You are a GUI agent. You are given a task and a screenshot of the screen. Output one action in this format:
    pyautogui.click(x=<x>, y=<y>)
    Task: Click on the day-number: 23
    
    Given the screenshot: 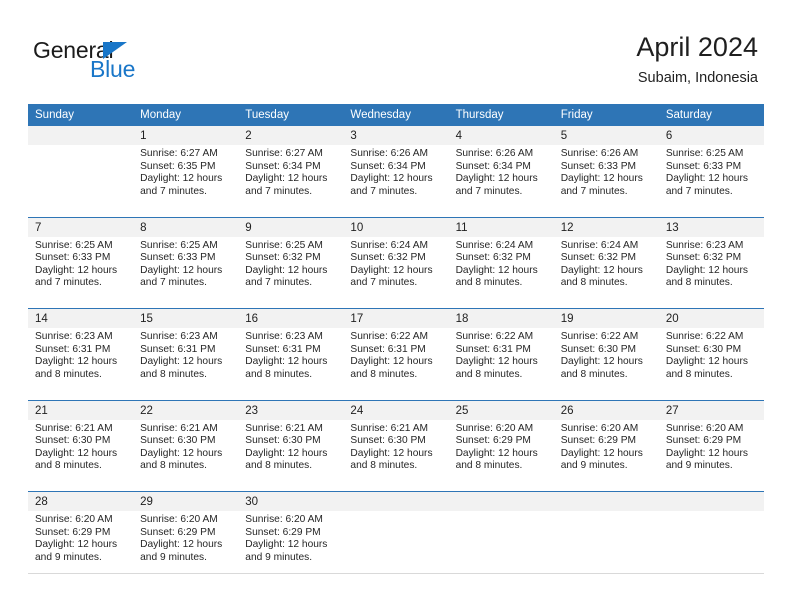 What is the action you would take?
    pyautogui.click(x=291, y=409)
    